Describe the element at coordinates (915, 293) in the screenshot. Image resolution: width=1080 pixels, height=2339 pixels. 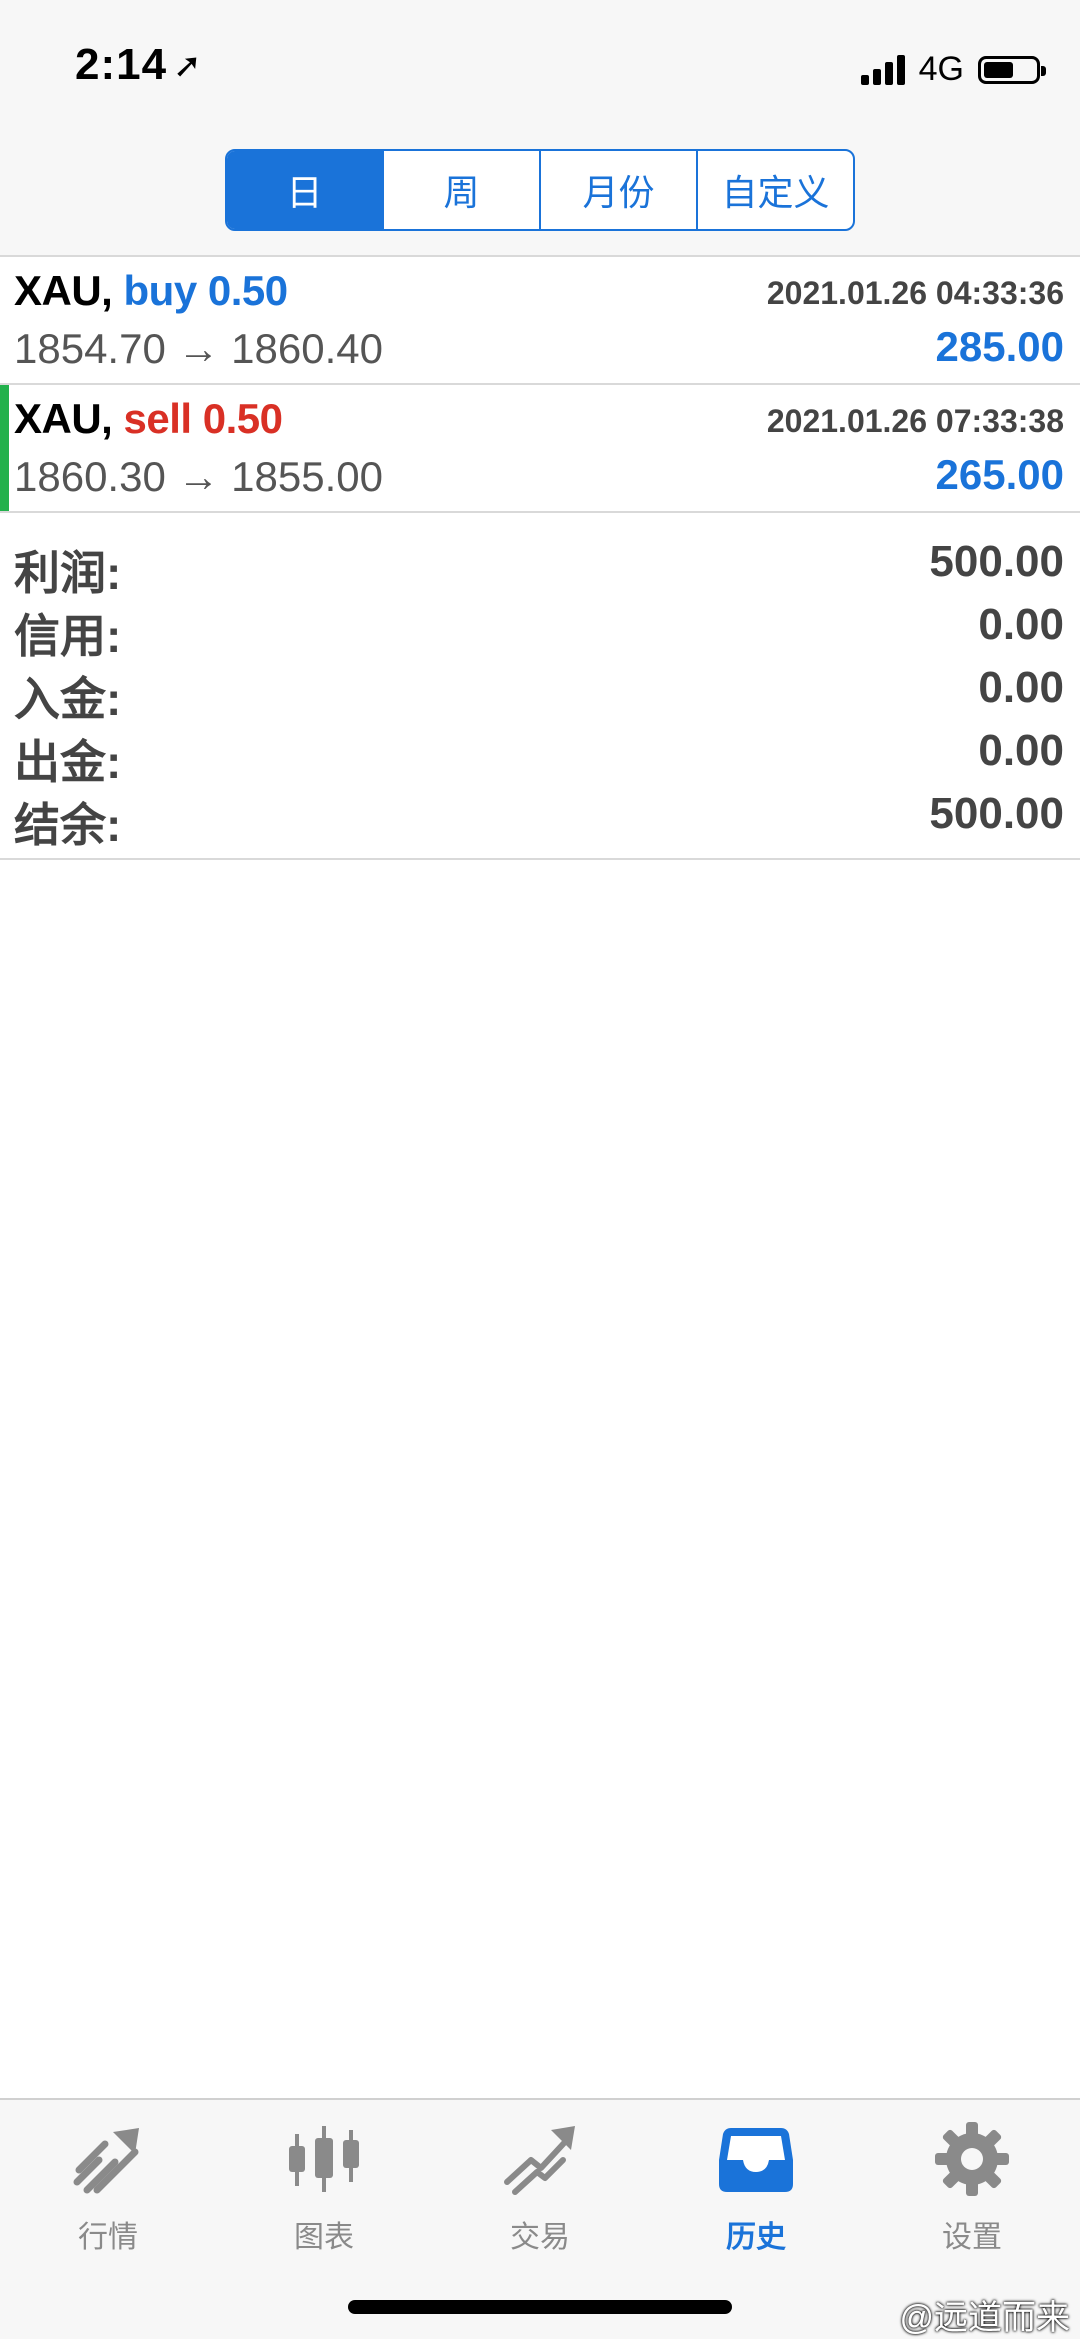
I see `deal-time: 2021.01.26 04:33:36` at that location.